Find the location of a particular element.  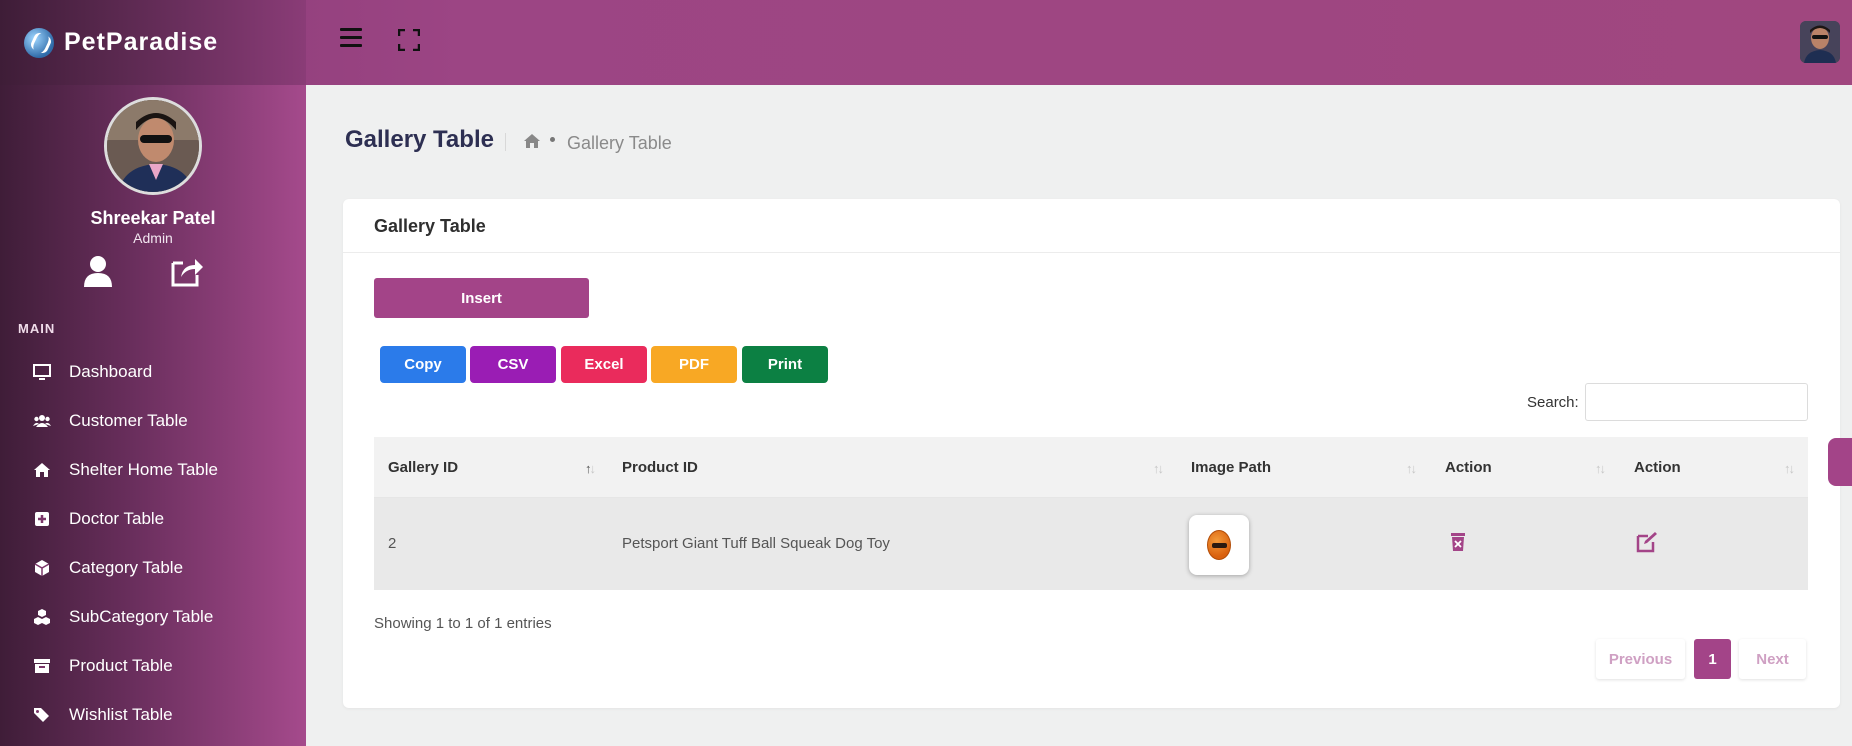

print-button: Print is located at coordinates (785, 364).